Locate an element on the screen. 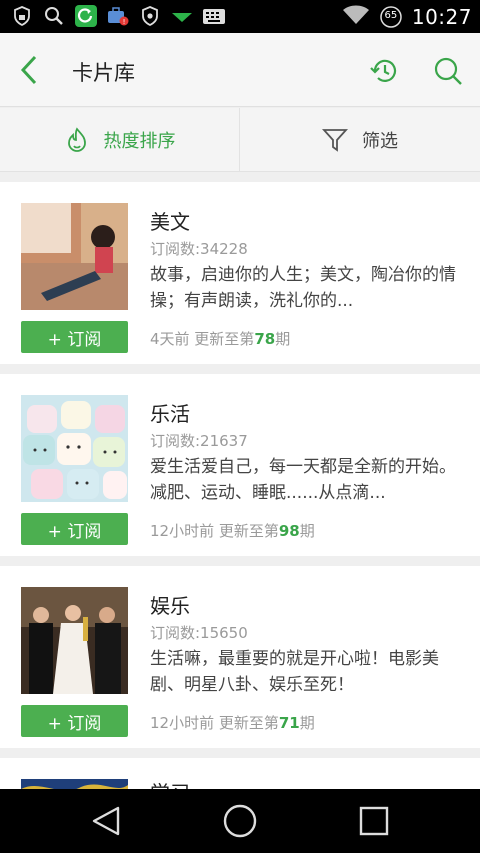 The width and height of the screenshot is (480, 853). recents-square-icon is located at coordinates (374, 821).